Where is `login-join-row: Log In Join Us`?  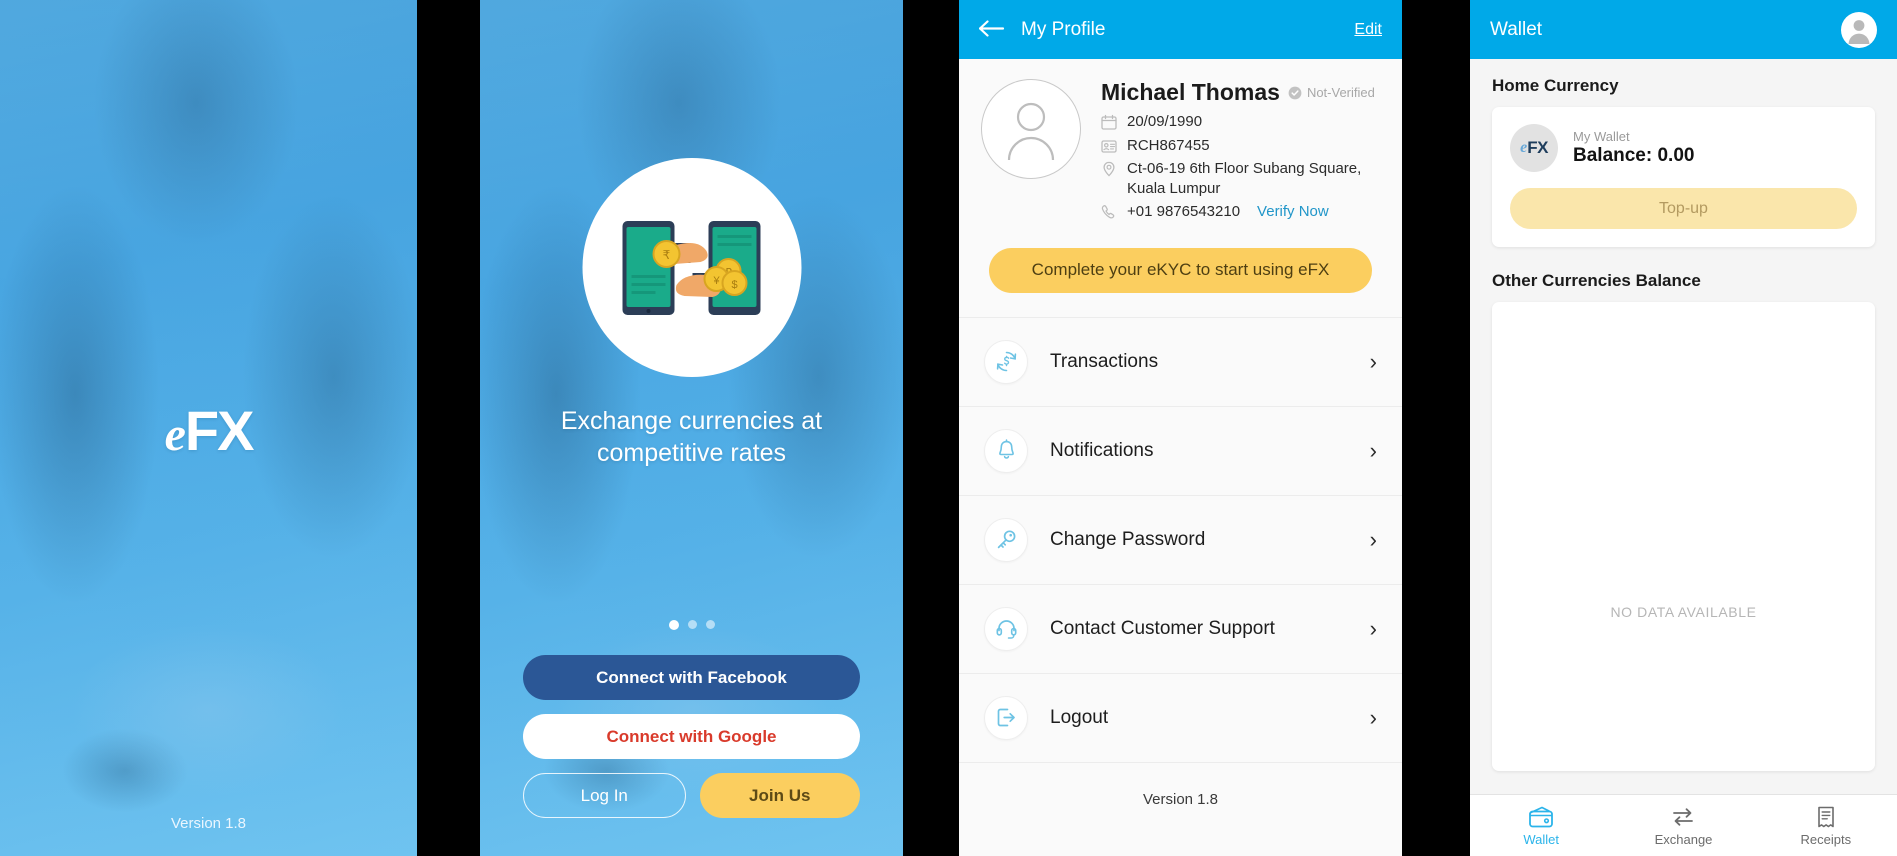
login-join-row: Log In Join Us is located at coordinates (691, 795).